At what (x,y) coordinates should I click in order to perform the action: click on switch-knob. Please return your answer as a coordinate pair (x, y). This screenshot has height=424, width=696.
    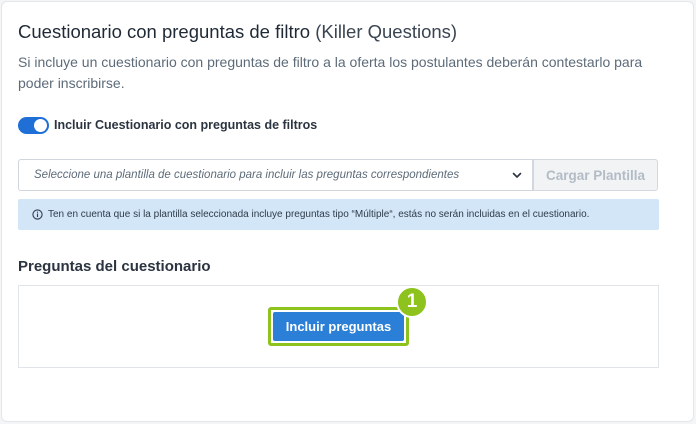
    Looking at the image, I should click on (40, 125).